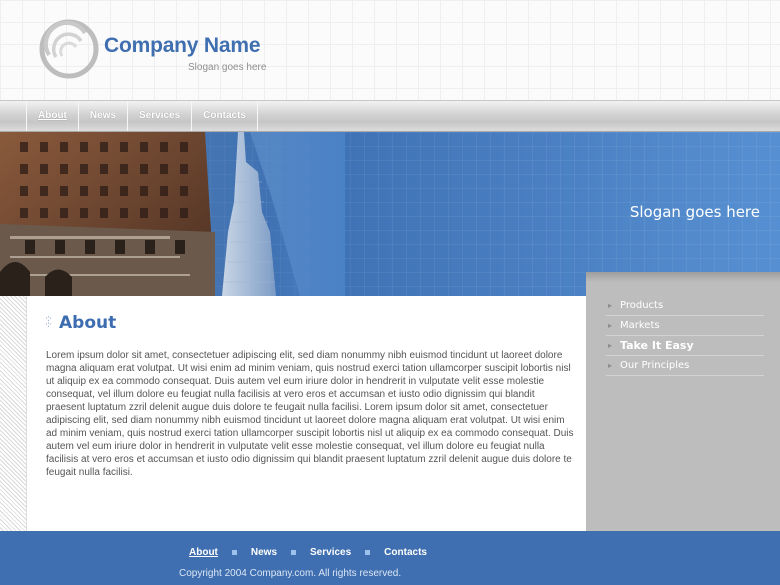 The height and width of the screenshot is (585, 780). What do you see at coordinates (203, 552) in the screenshot?
I see `footer-link-about: About` at bounding box center [203, 552].